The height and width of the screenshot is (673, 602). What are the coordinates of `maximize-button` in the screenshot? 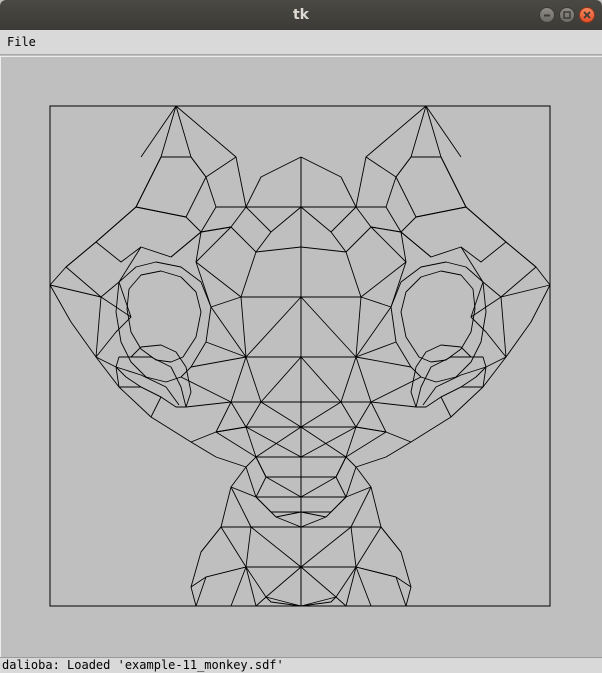 It's located at (567, 15).